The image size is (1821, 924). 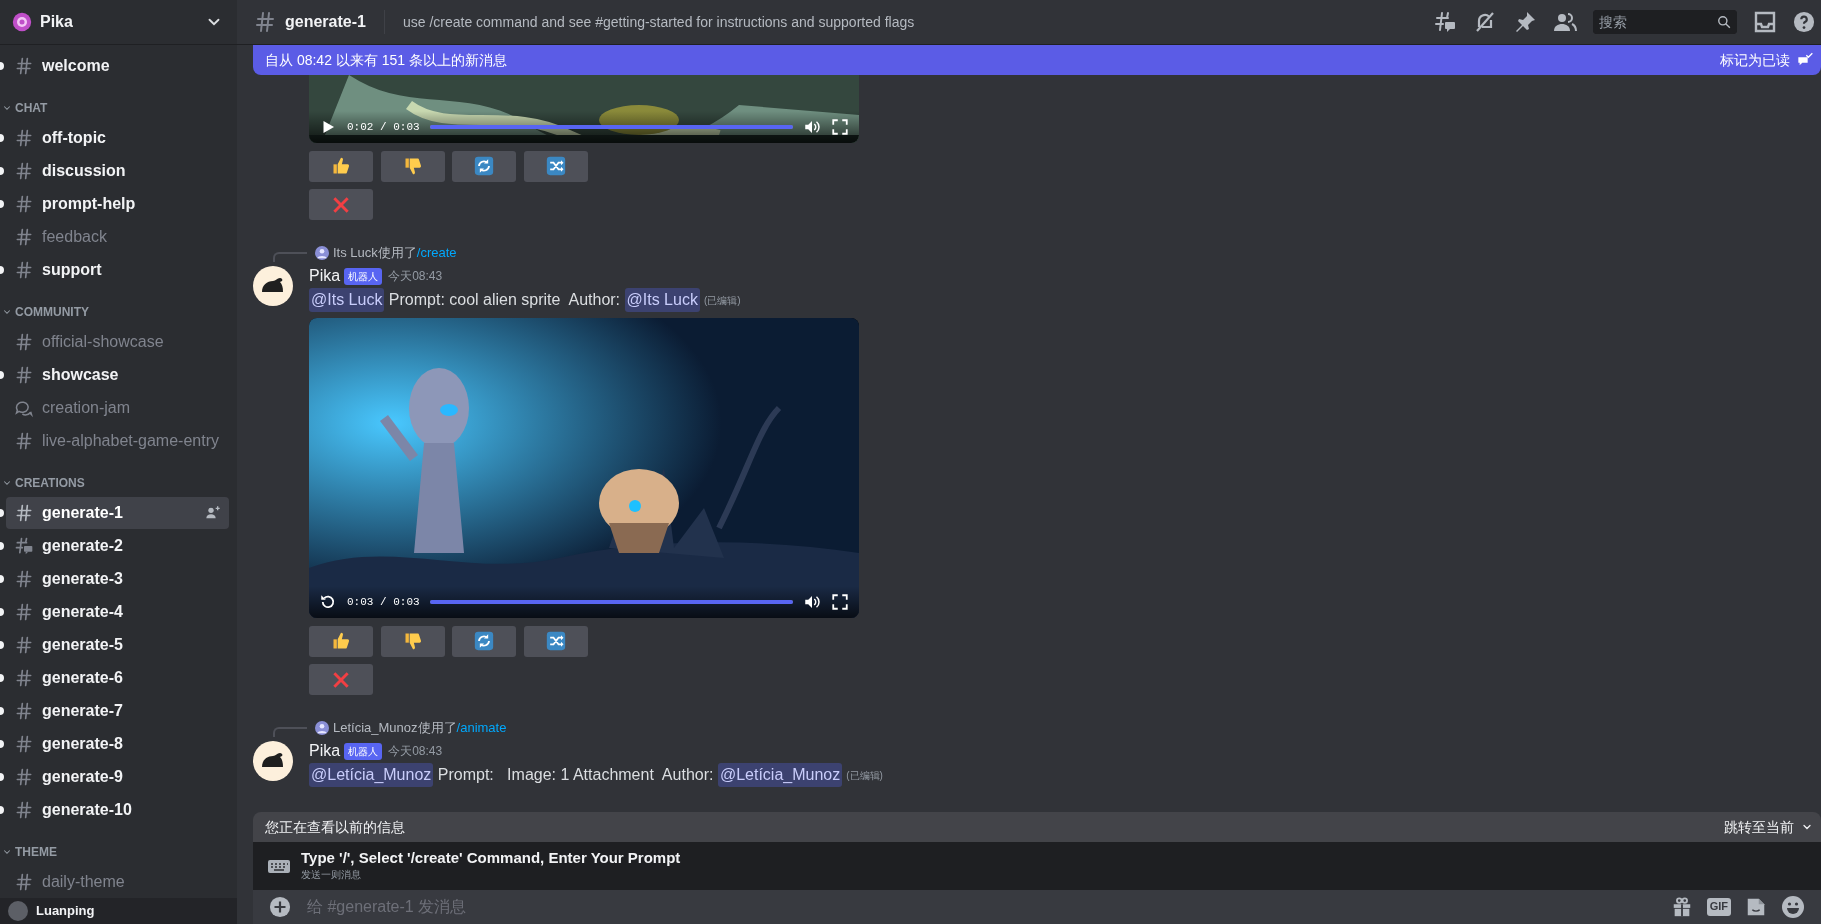 What do you see at coordinates (1793, 907) in the screenshot?
I see `emoji-icon` at bounding box center [1793, 907].